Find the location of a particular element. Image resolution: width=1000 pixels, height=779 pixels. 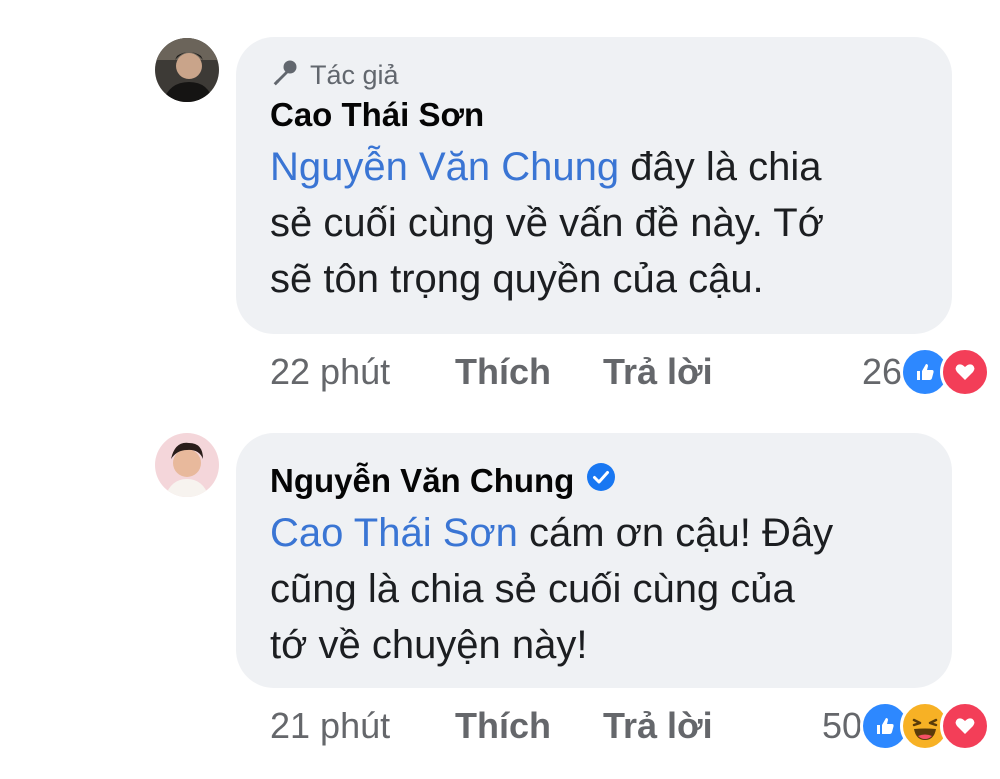

verified-badge-icon is located at coordinates (601, 481).